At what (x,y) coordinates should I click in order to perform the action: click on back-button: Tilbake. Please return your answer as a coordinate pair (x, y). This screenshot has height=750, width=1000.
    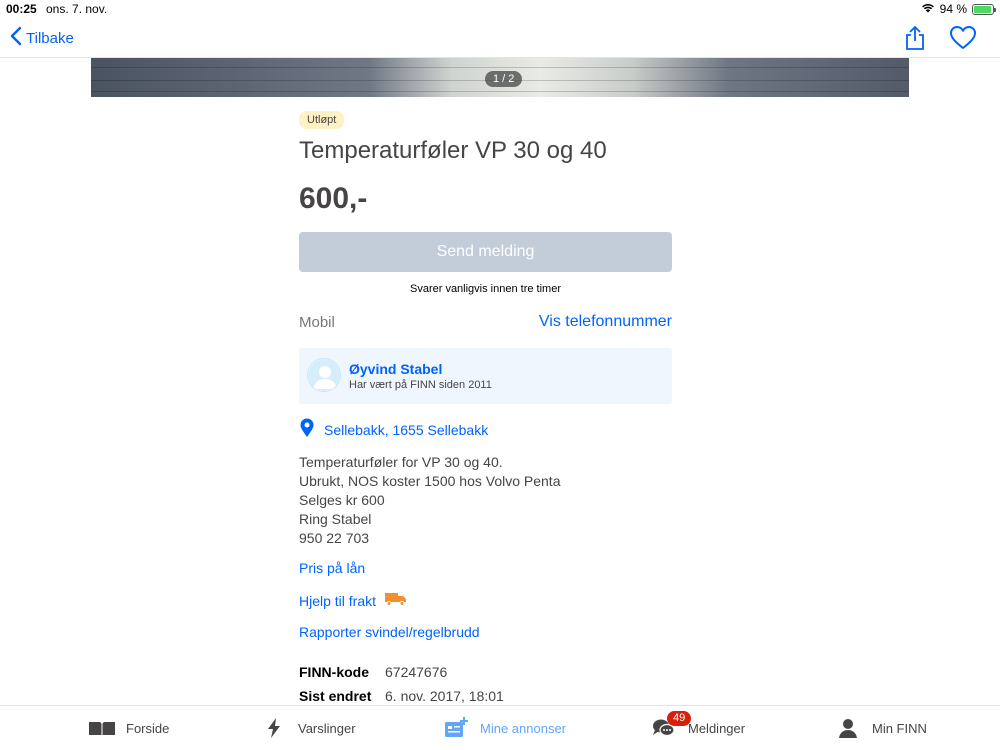
    Looking at the image, I should click on (42, 38).